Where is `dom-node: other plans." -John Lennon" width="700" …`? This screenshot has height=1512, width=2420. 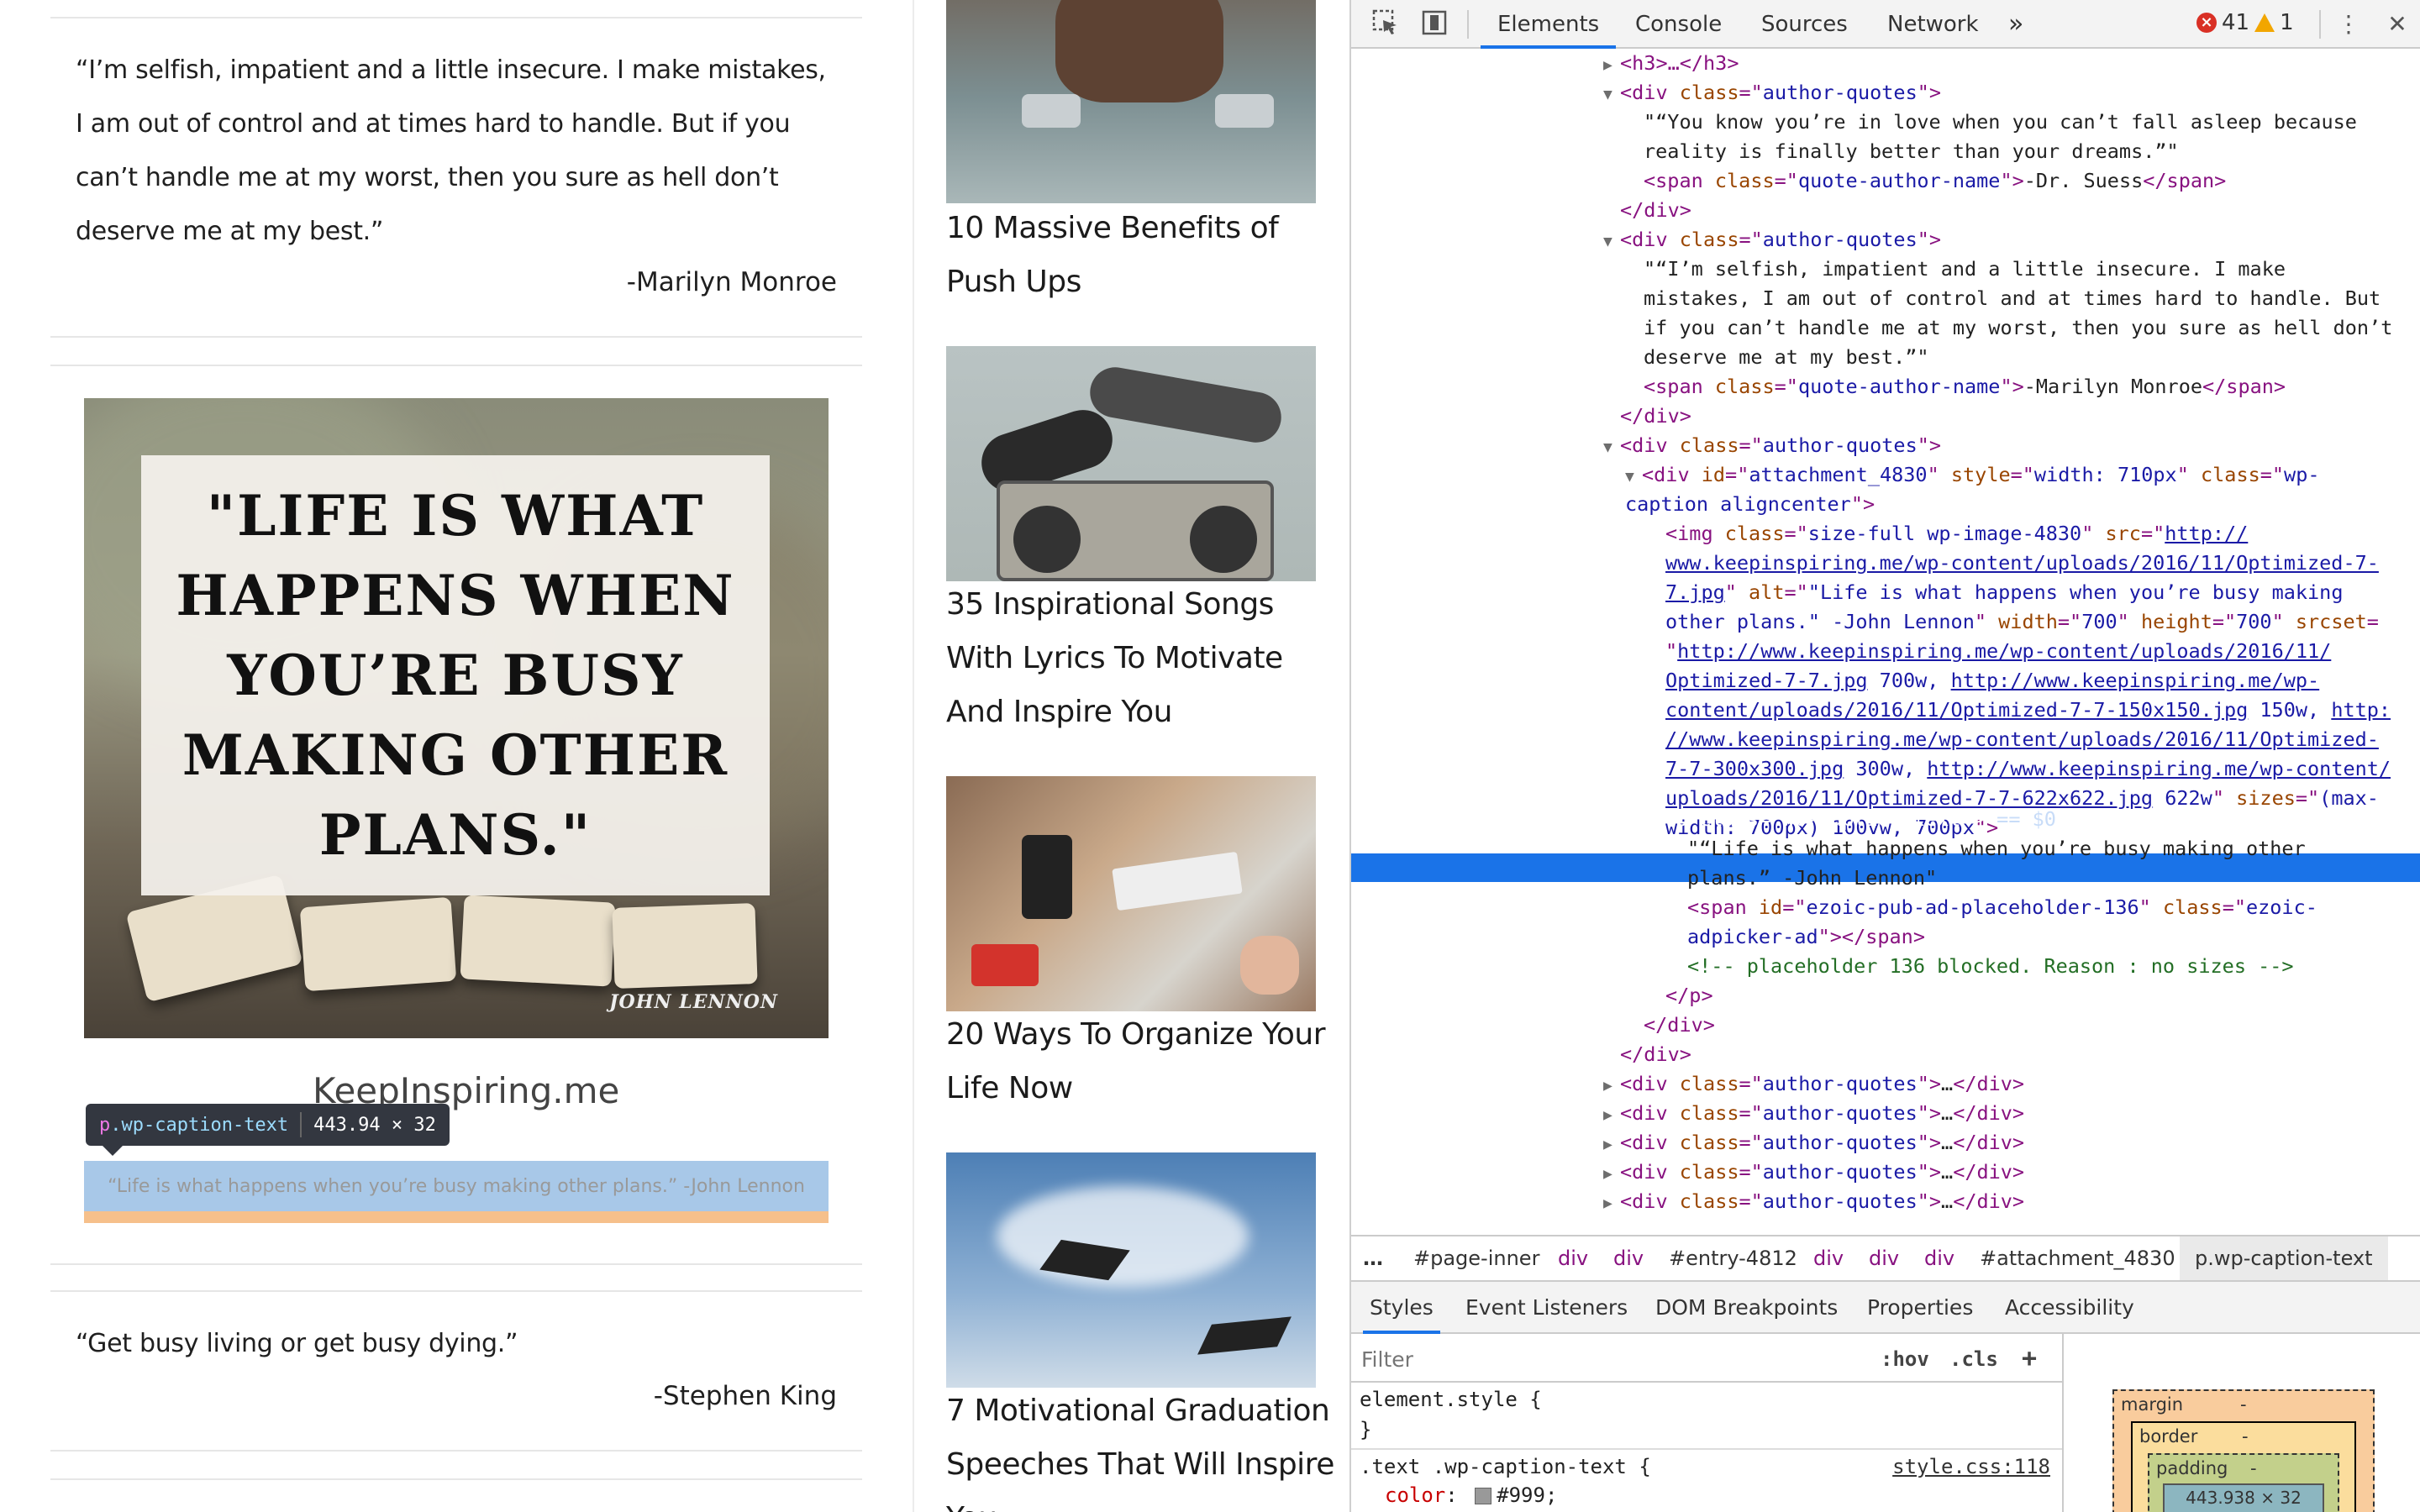 dom-node: other plans." -John Lennon" width="700" … is located at coordinates (2022, 622).